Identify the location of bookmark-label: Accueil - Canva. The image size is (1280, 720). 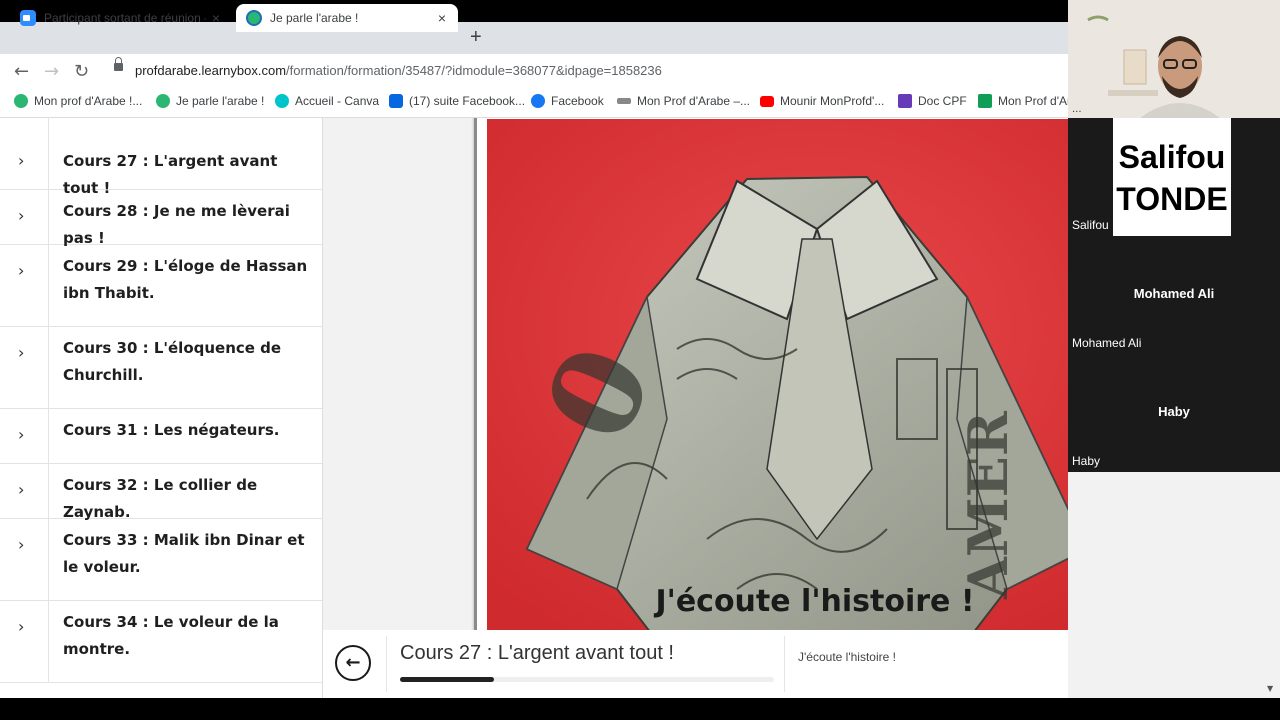
(337, 101).